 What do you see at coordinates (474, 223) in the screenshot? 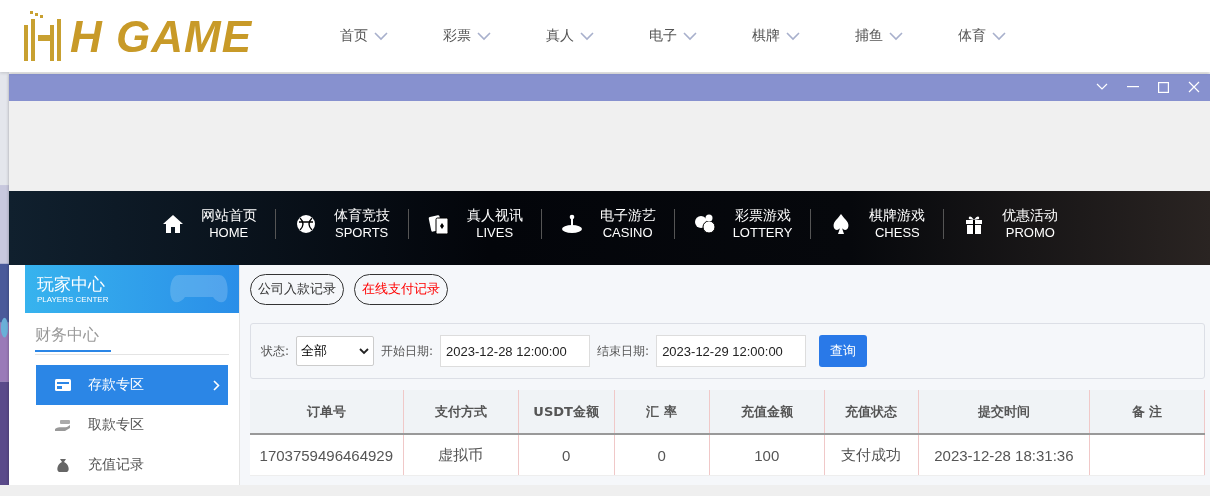
I see `banner-nav-item: 真人视讯 LIVES` at bounding box center [474, 223].